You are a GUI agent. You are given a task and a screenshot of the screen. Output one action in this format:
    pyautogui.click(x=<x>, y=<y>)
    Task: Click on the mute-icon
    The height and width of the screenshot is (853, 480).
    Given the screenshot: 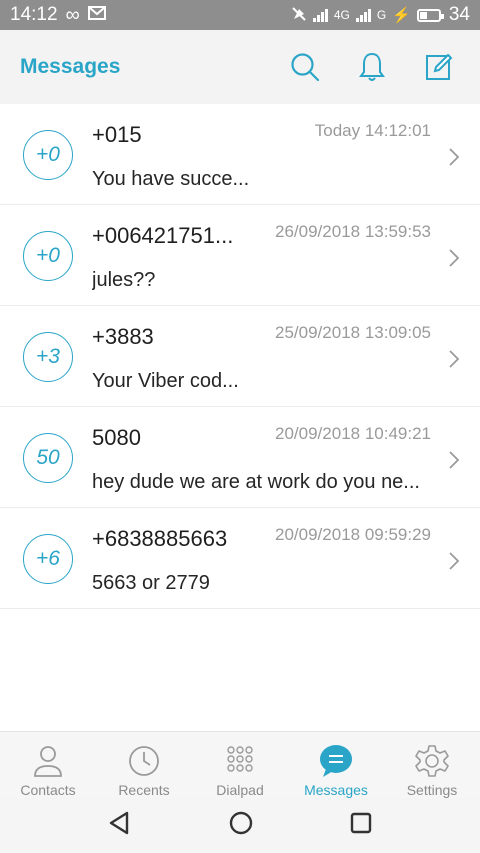 What is the action you would take?
    pyautogui.click(x=299, y=15)
    